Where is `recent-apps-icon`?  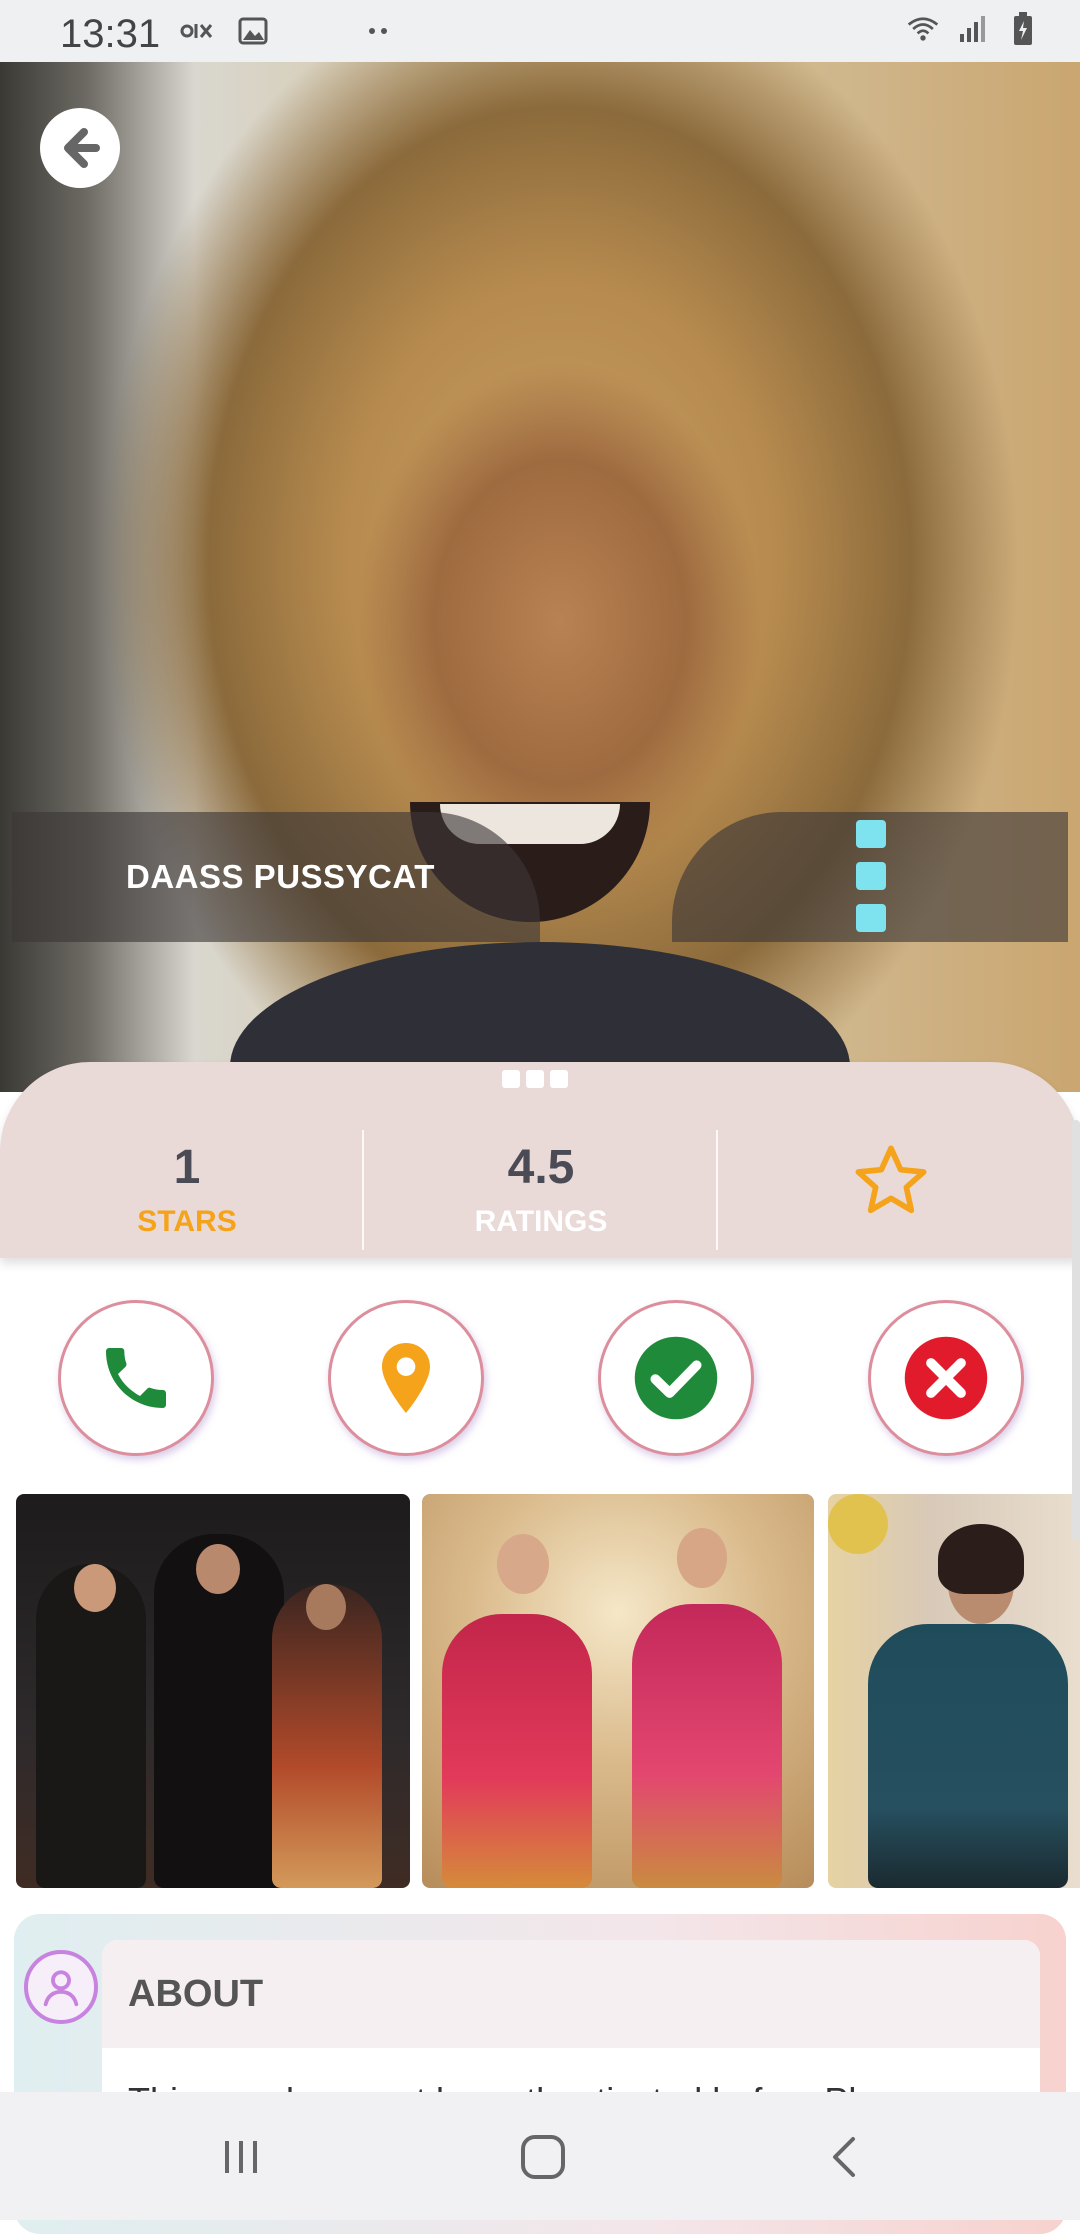 recent-apps-icon is located at coordinates (241, 2157).